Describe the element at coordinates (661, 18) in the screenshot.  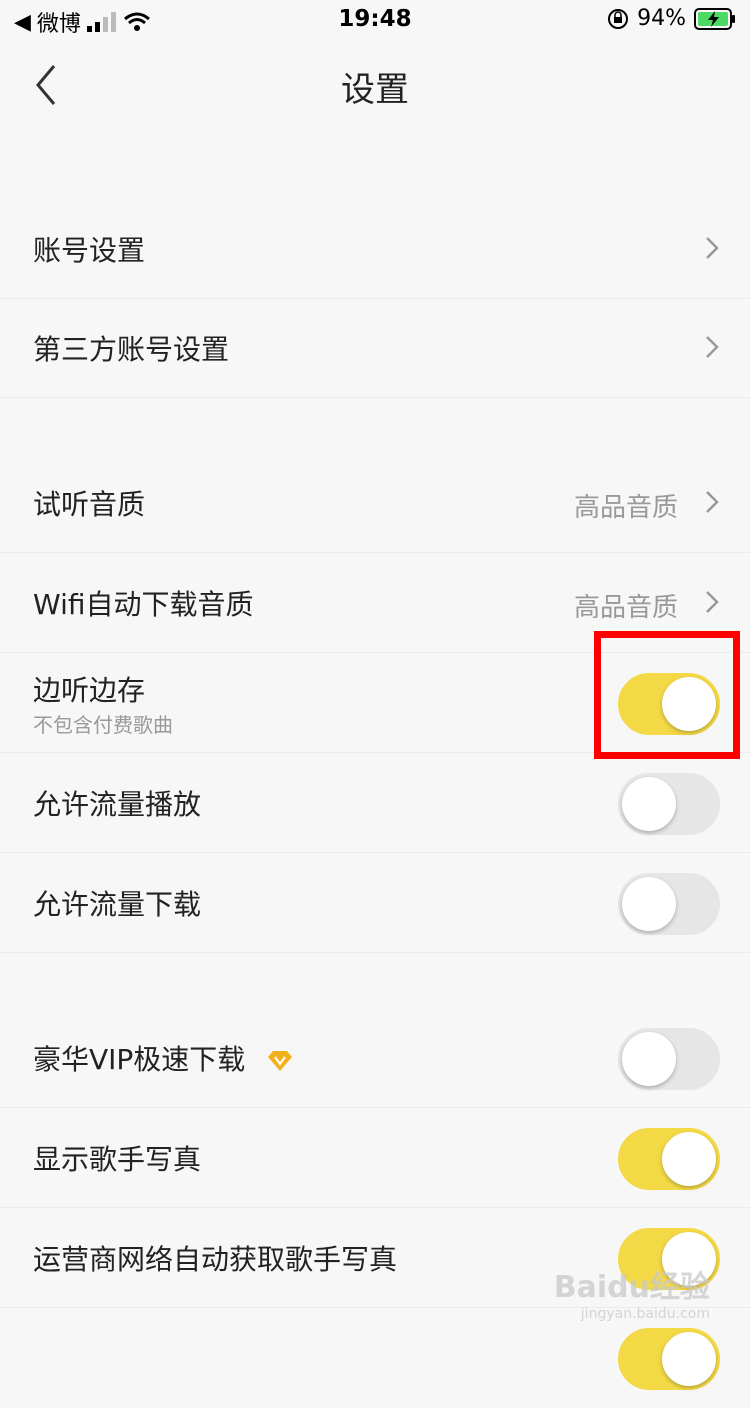
I see `battery-percent: 94%` at that location.